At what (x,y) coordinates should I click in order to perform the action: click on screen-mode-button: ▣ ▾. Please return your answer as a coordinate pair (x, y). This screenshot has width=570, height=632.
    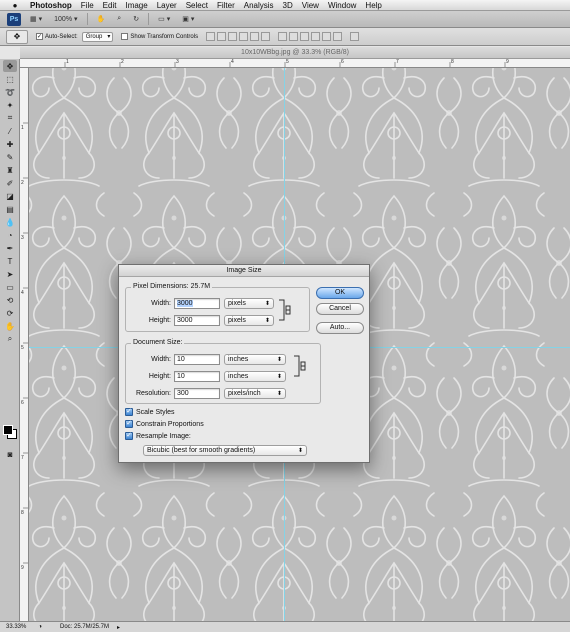
    Looking at the image, I should click on (188, 19).